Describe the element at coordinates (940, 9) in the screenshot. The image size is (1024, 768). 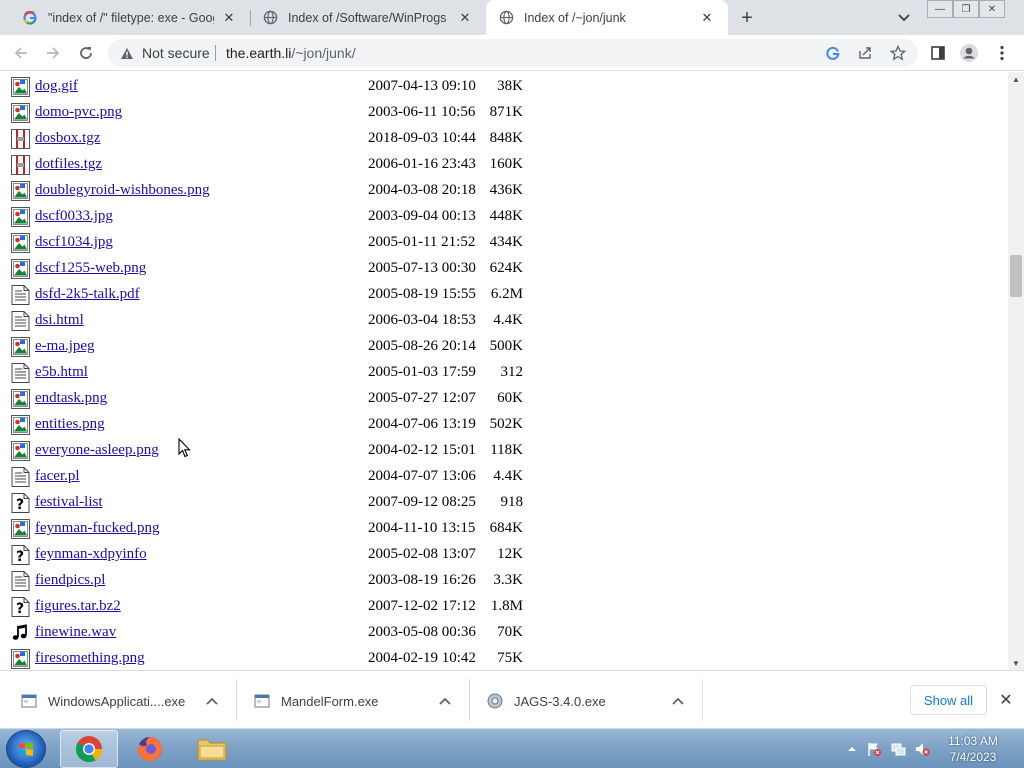
I see `minimize-button: —` at that location.